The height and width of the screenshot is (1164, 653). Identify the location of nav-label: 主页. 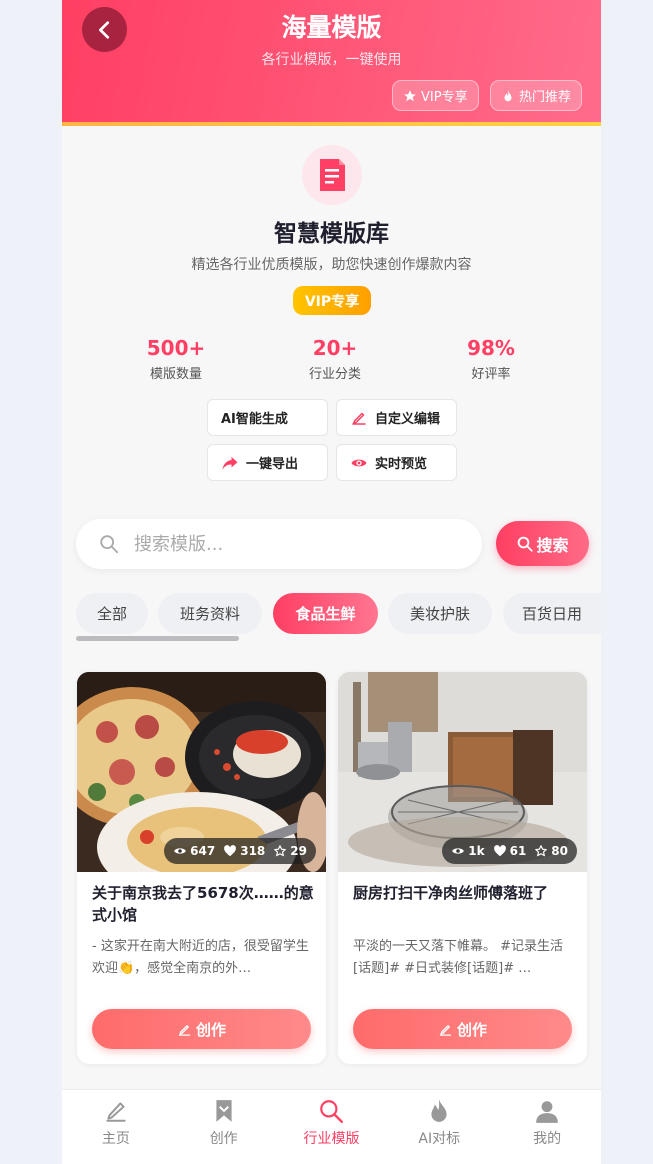
(115, 1139).